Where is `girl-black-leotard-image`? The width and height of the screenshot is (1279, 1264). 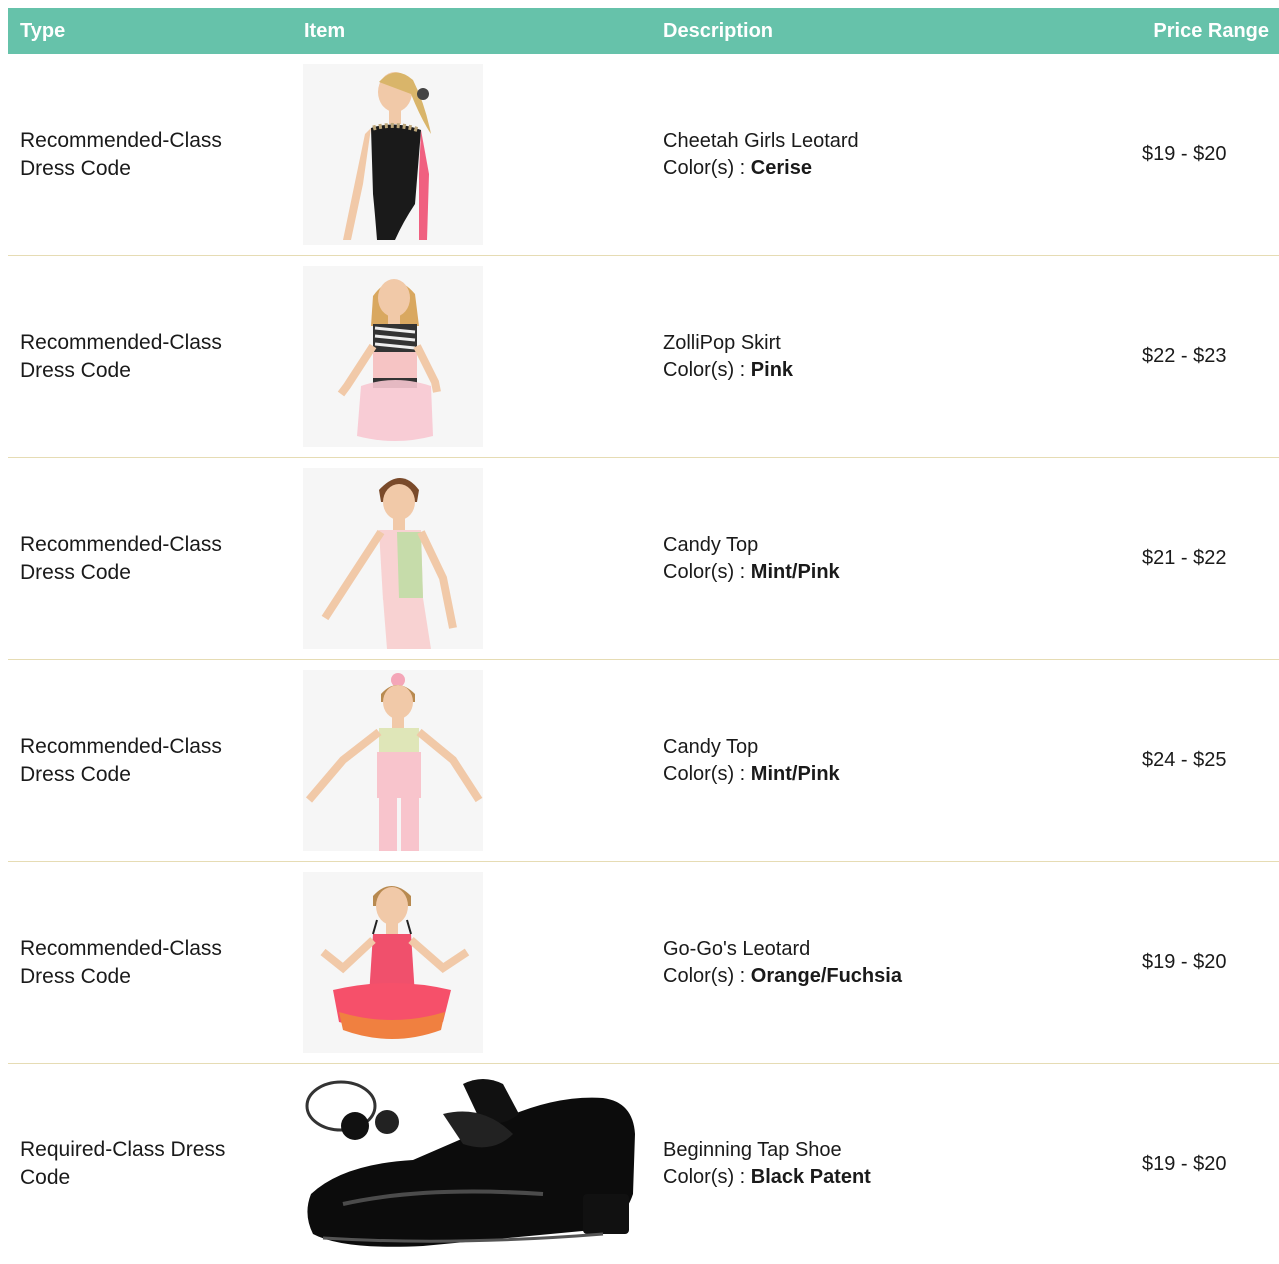 girl-black-leotard-image is located at coordinates (393, 154).